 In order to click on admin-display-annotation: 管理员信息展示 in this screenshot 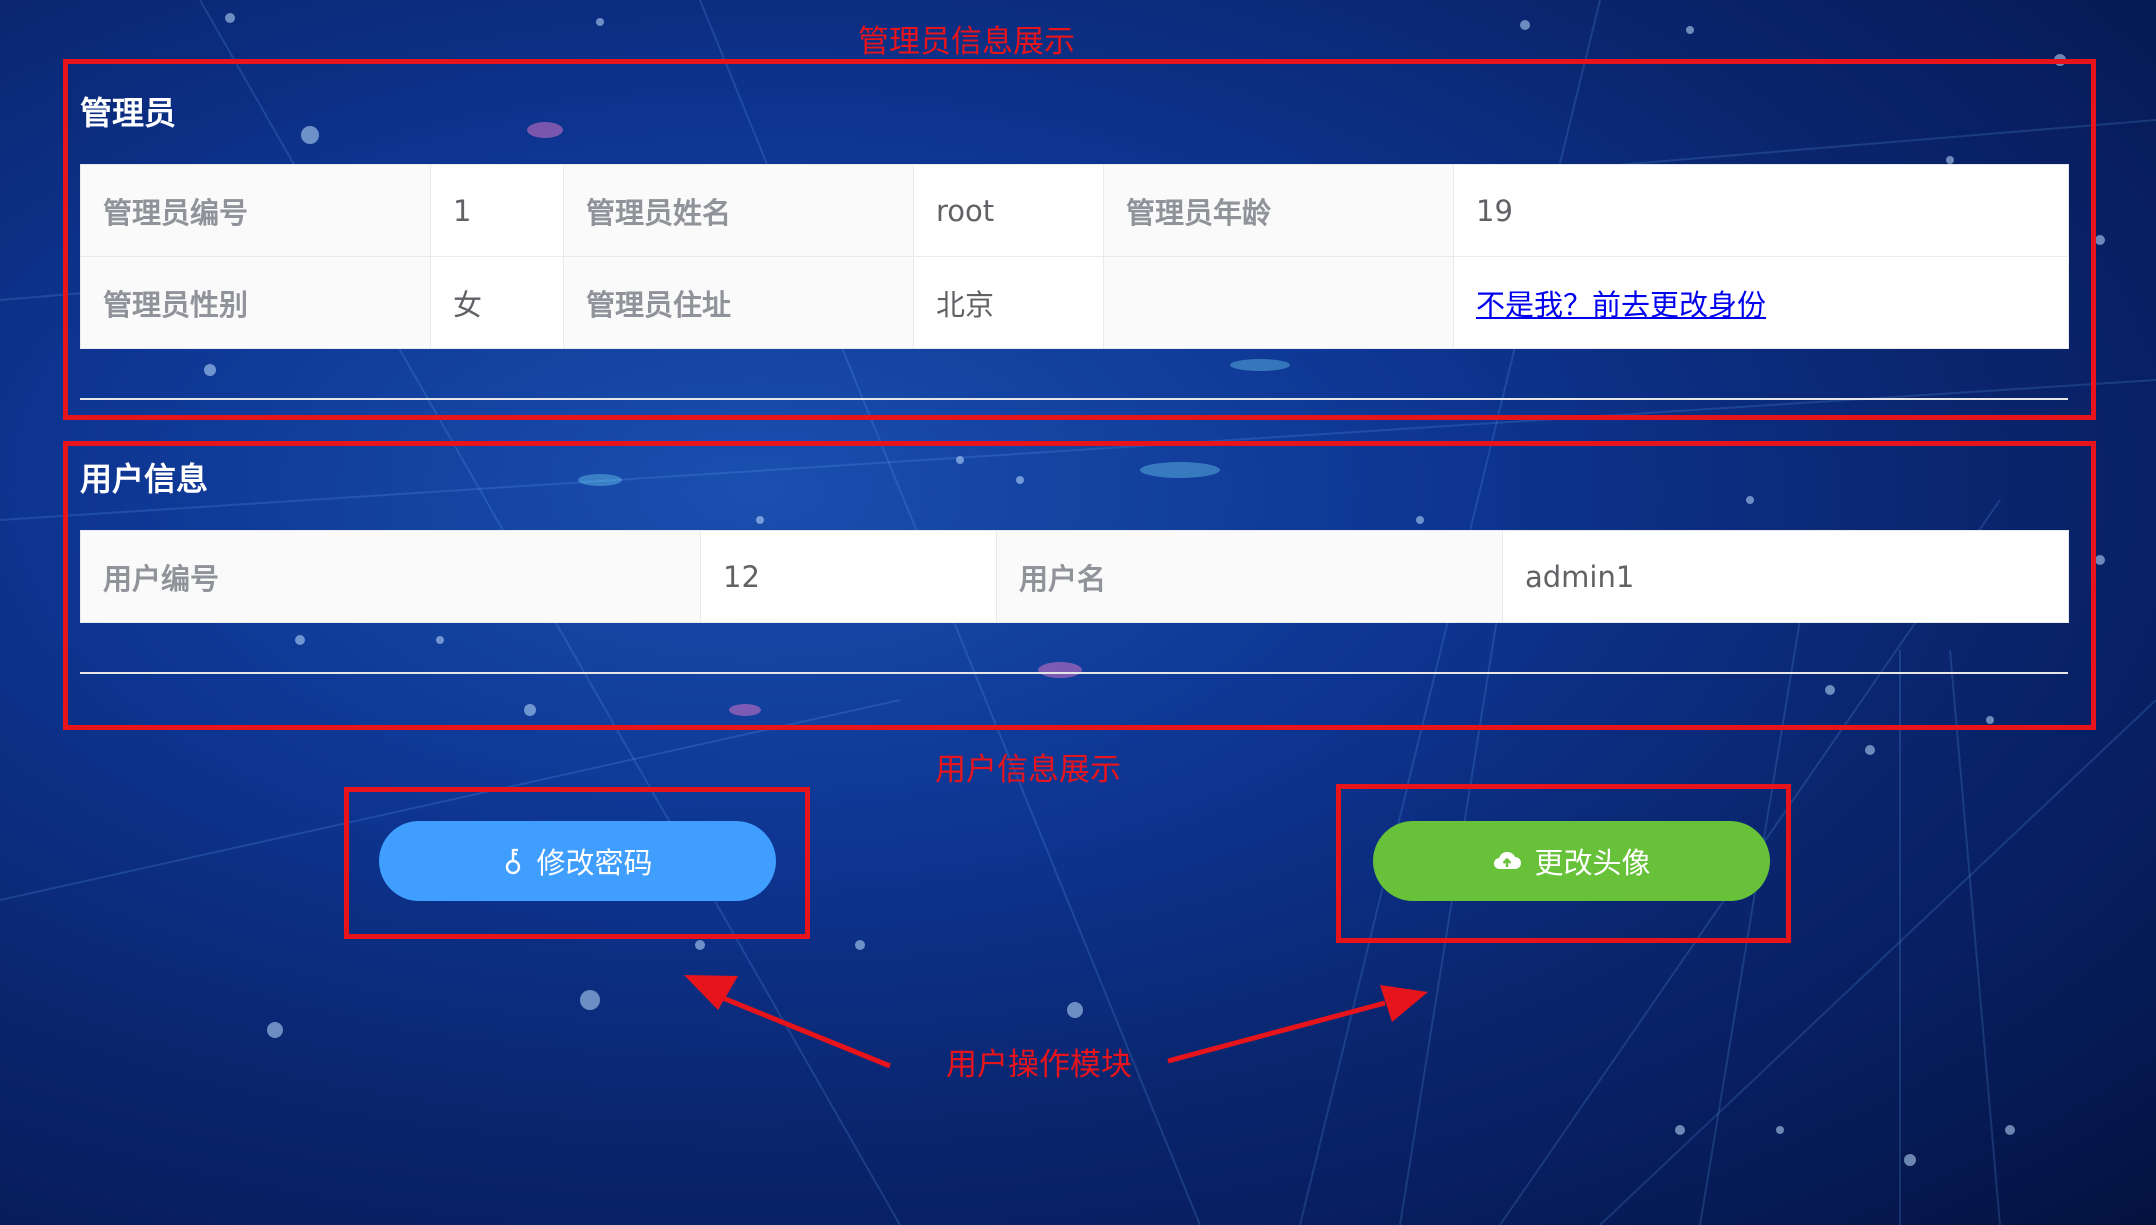, I will do `click(966, 42)`.